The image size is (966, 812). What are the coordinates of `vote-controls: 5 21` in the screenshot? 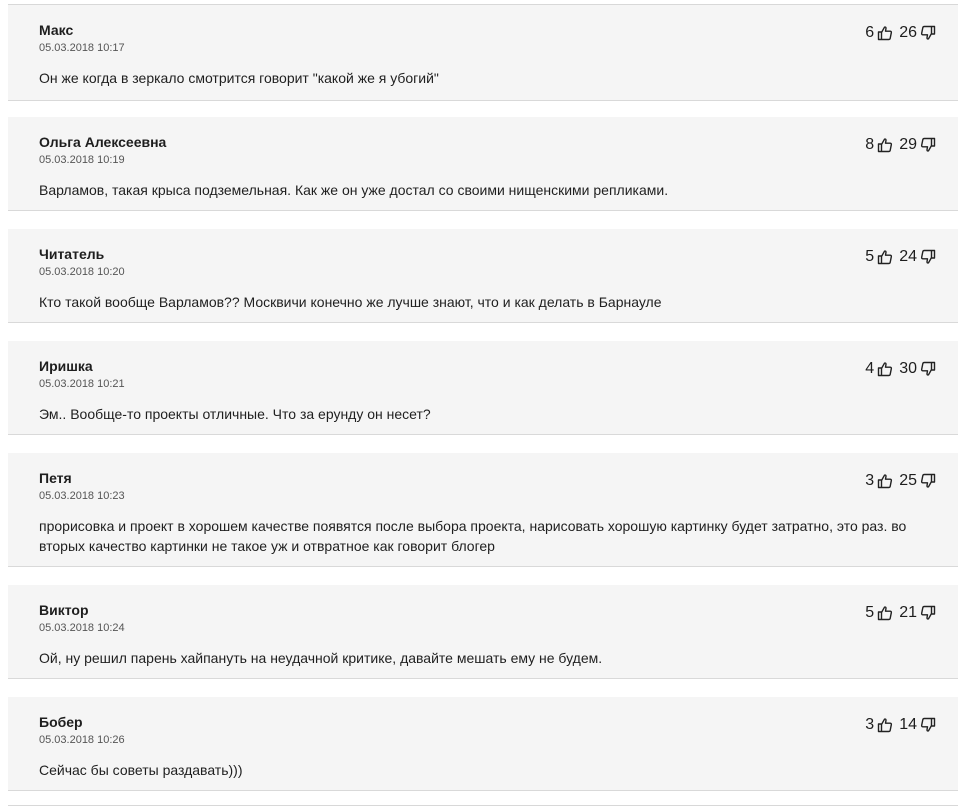 It's located at (900, 613).